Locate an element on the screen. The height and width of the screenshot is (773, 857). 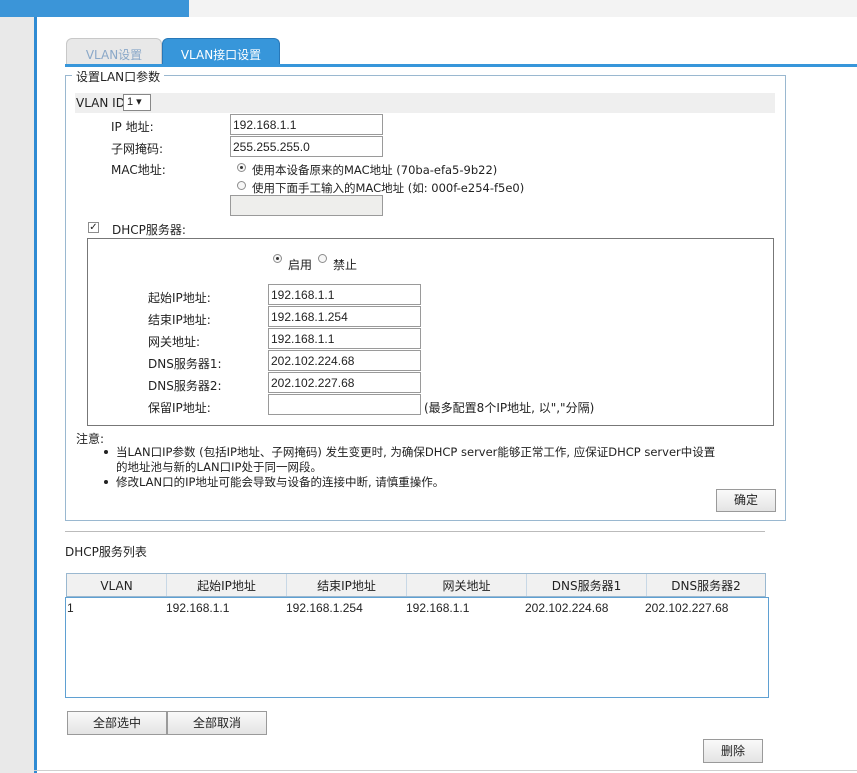
bottom-divider is located at coordinates (445, 770).